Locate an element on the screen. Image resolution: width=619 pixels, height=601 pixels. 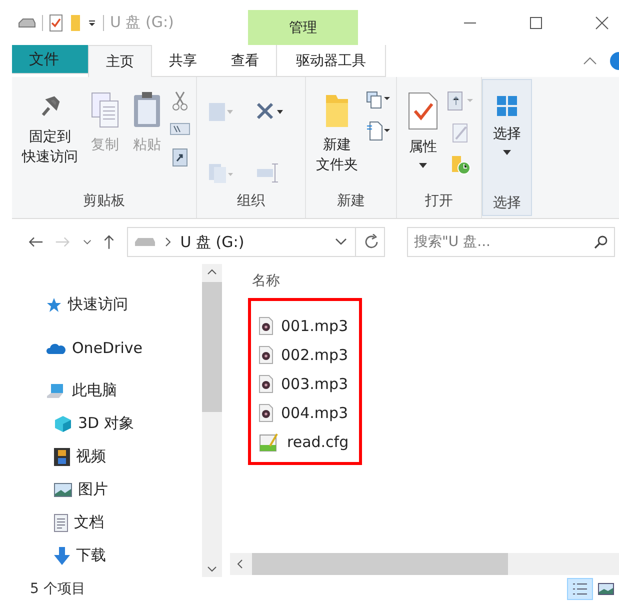
large-icons-view-icon is located at coordinates (606, 589).